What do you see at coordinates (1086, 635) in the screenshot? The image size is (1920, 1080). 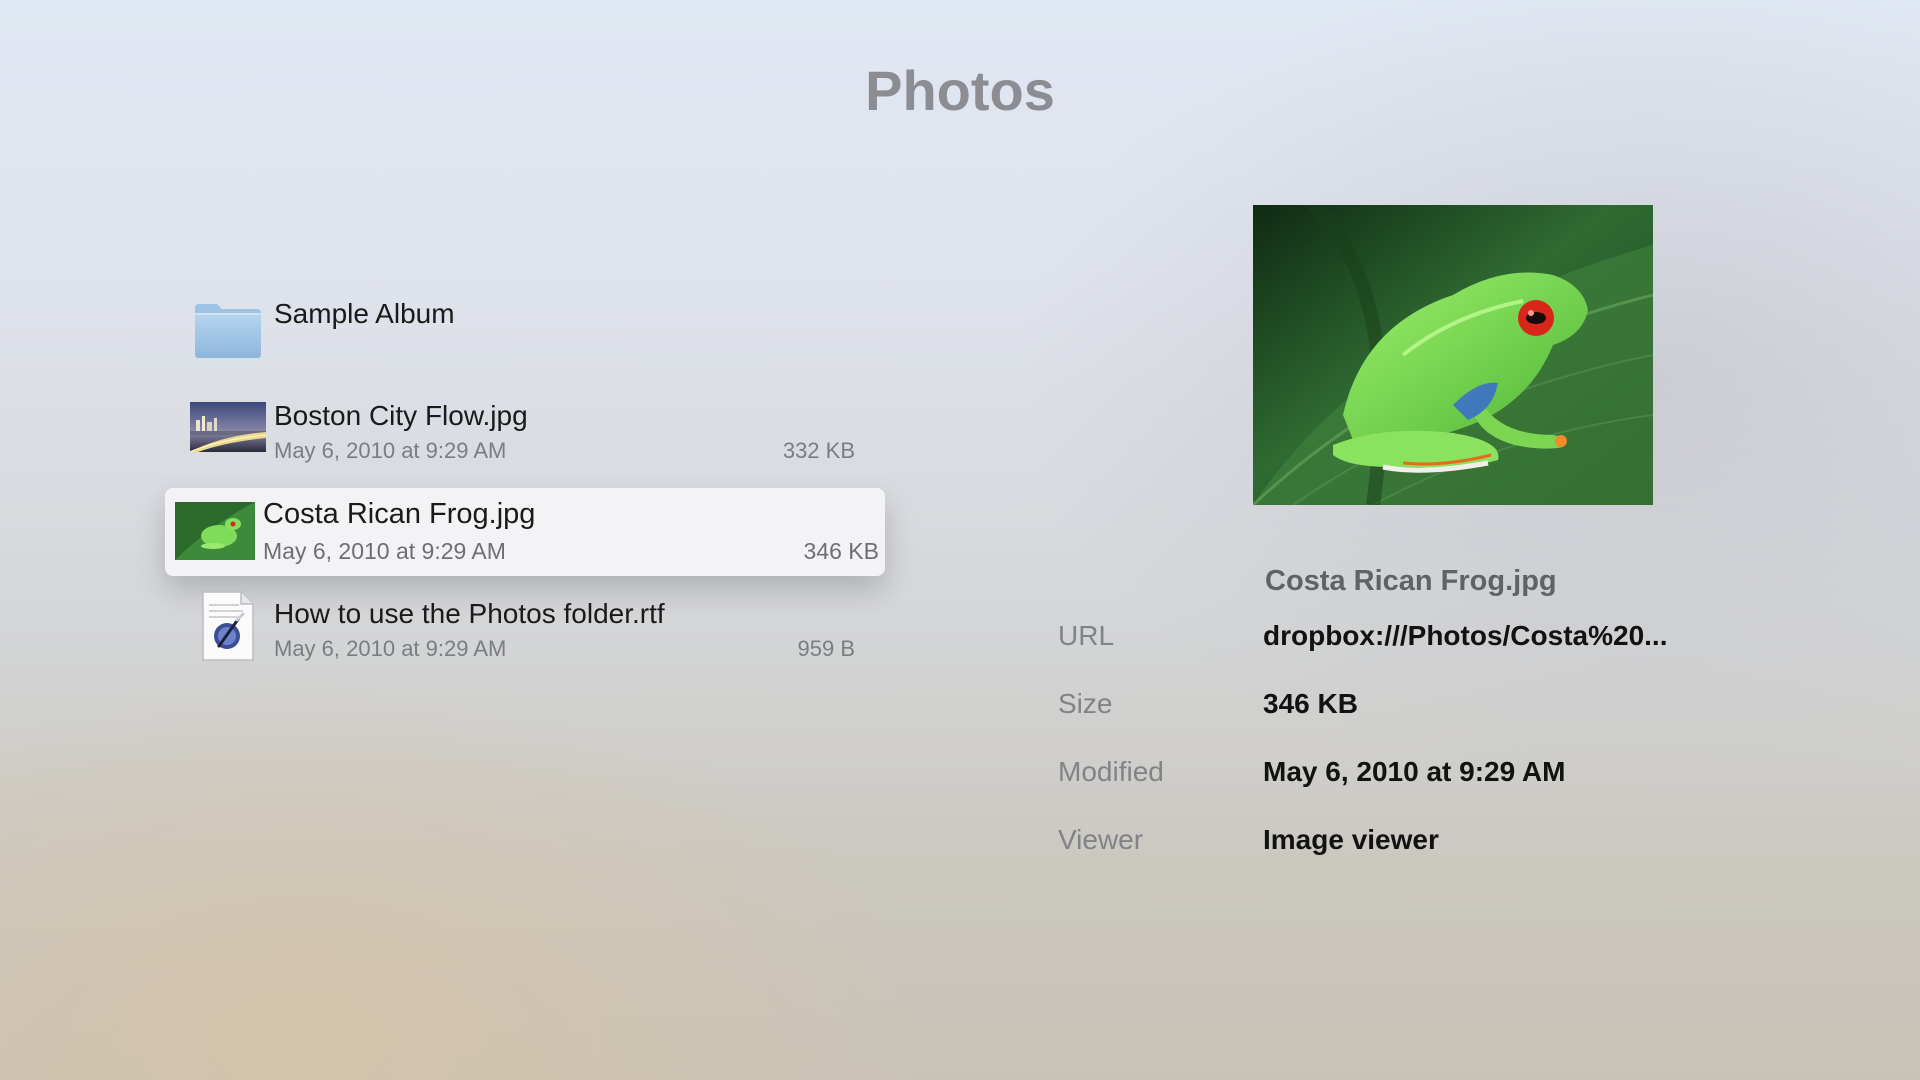 I see `detail-label: URL` at bounding box center [1086, 635].